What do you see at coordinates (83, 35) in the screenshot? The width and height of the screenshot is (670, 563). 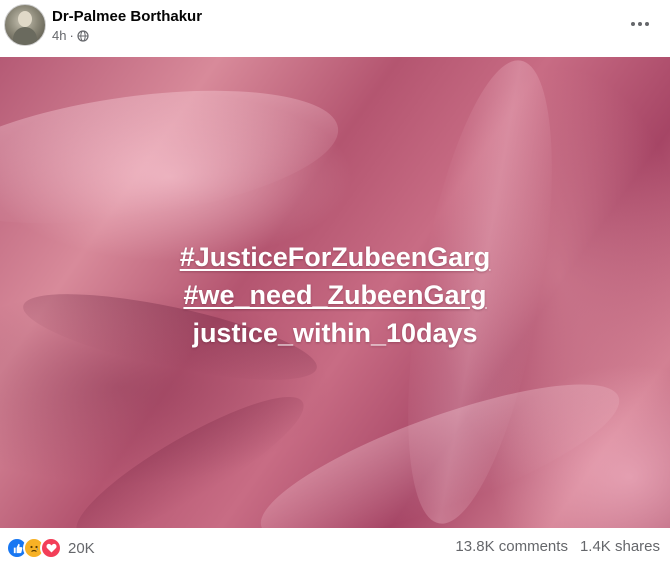 I see `globe-icon` at bounding box center [83, 35].